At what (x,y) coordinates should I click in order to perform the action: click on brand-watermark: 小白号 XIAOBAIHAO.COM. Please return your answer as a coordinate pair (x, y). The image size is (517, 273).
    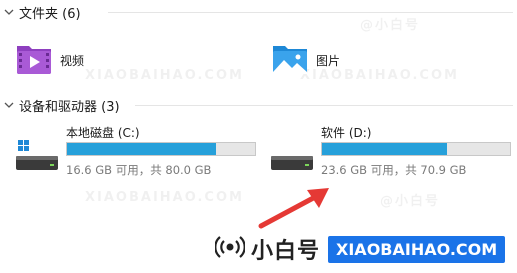
    Looking at the image, I should click on (360, 249).